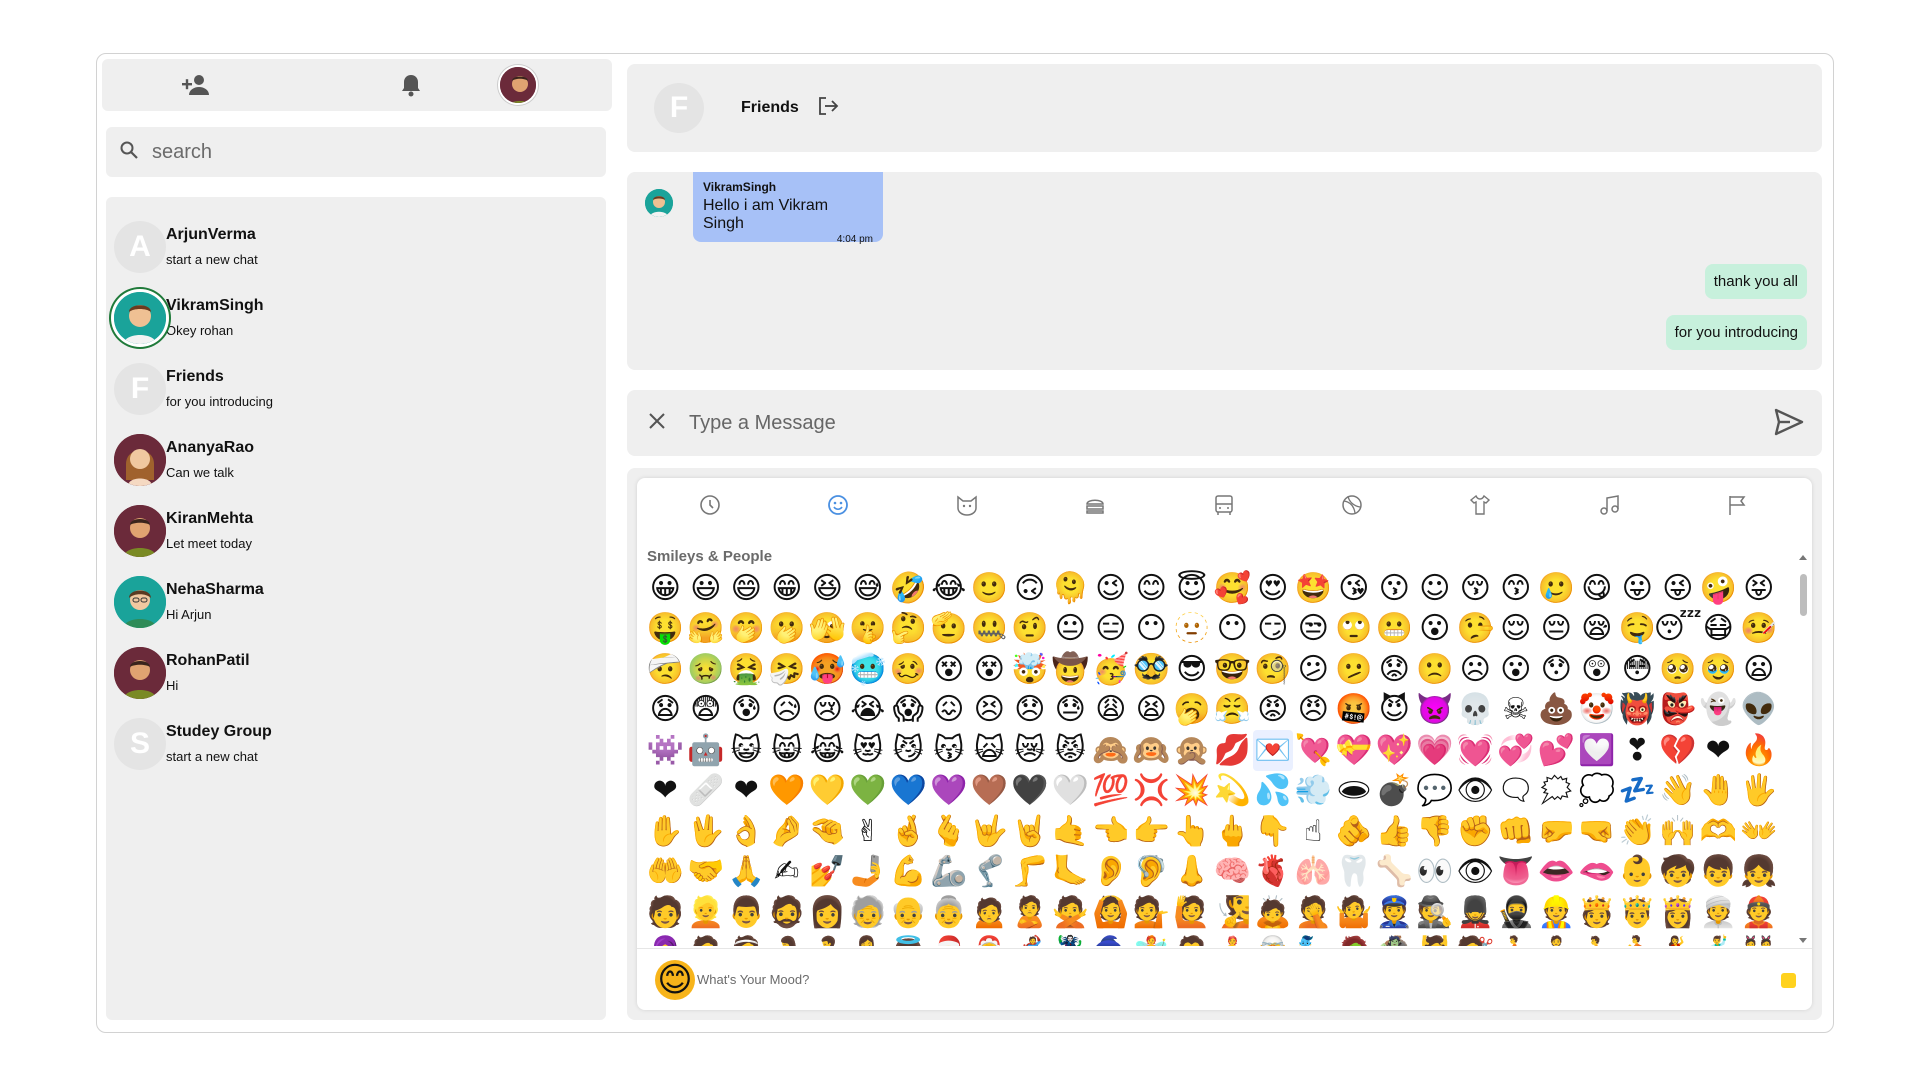 The image size is (1920, 1080). I want to click on emoji-item: 😐, so click(1070, 629).